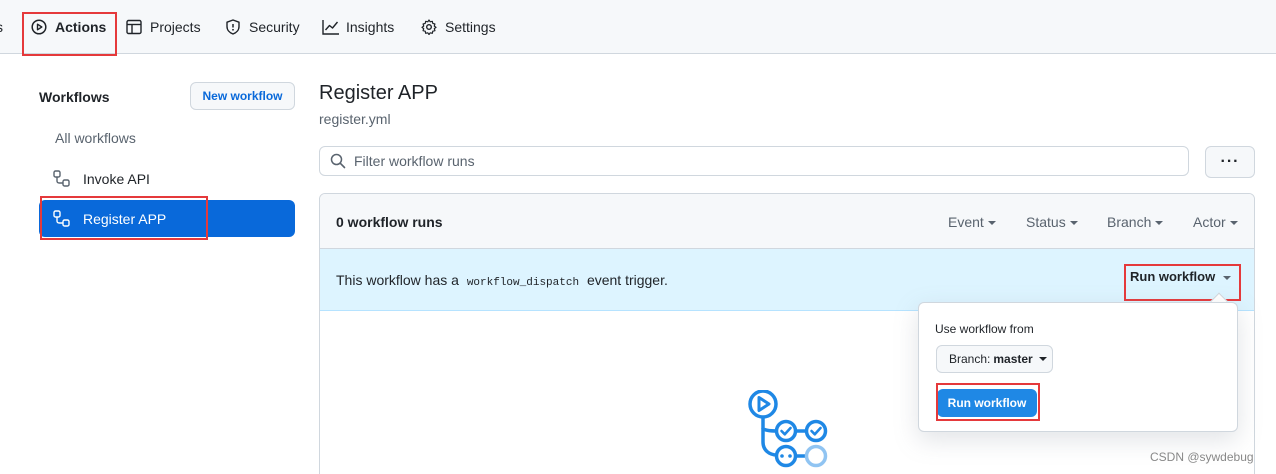  I want to click on actor-filter-dropdown: Actor, so click(1215, 222).